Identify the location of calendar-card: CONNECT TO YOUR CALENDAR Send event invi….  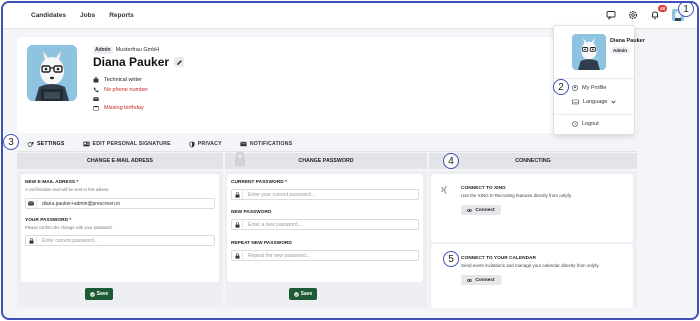
(532, 276).